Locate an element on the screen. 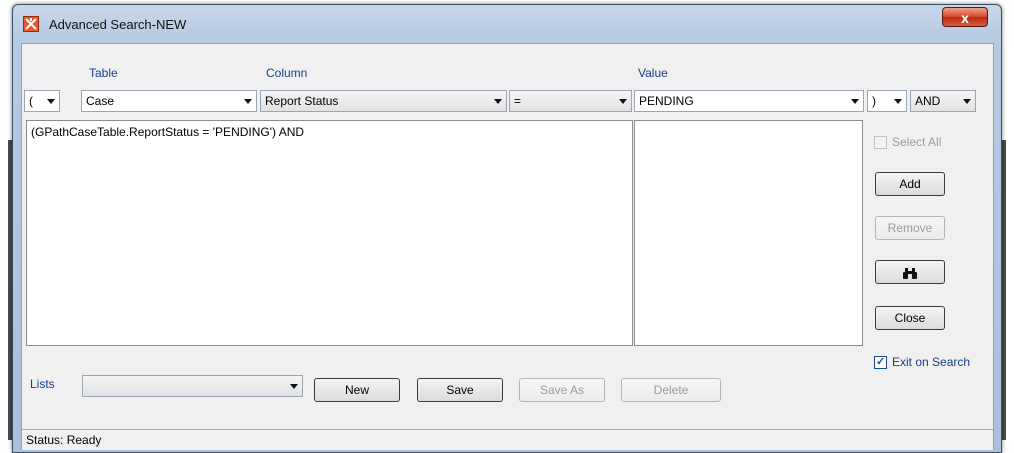 The image size is (1014, 453). remove-button: Remove is located at coordinates (910, 228).